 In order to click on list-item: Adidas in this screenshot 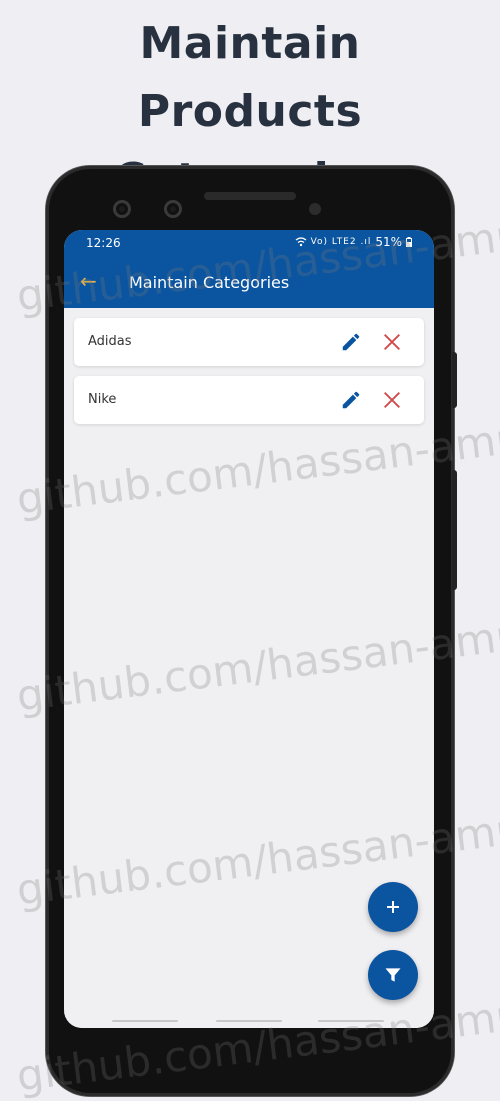, I will do `click(249, 342)`.